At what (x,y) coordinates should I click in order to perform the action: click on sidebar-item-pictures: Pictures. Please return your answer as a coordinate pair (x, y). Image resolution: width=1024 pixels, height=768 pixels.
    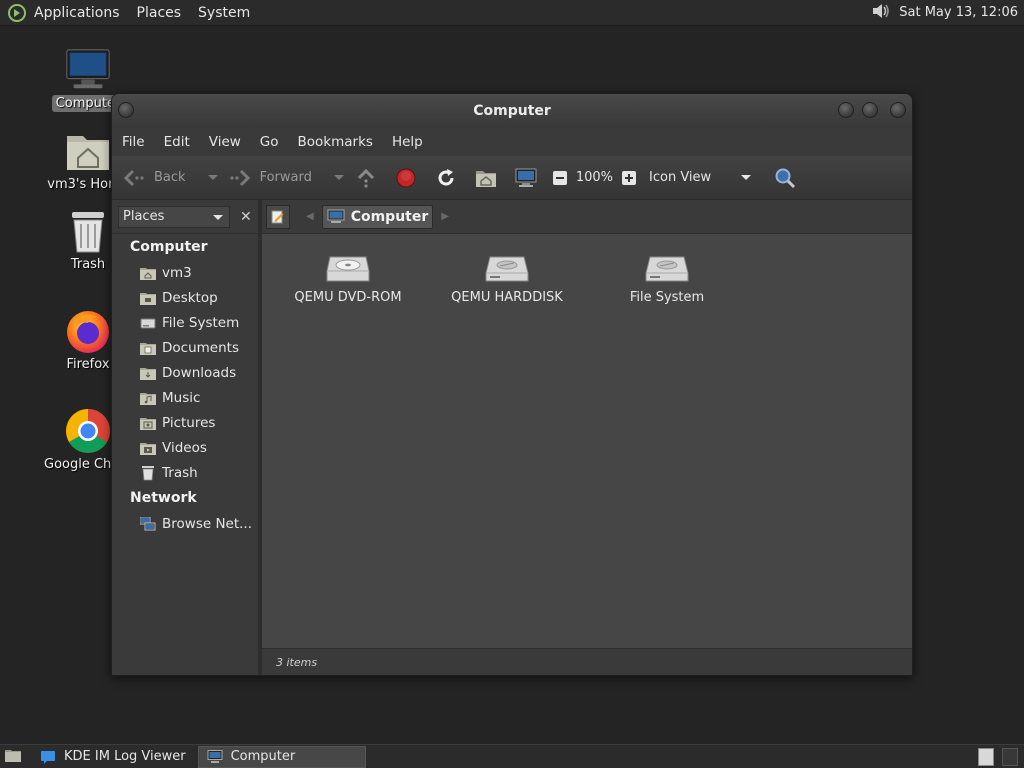
    Looking at the image, I should click on (185, 422).